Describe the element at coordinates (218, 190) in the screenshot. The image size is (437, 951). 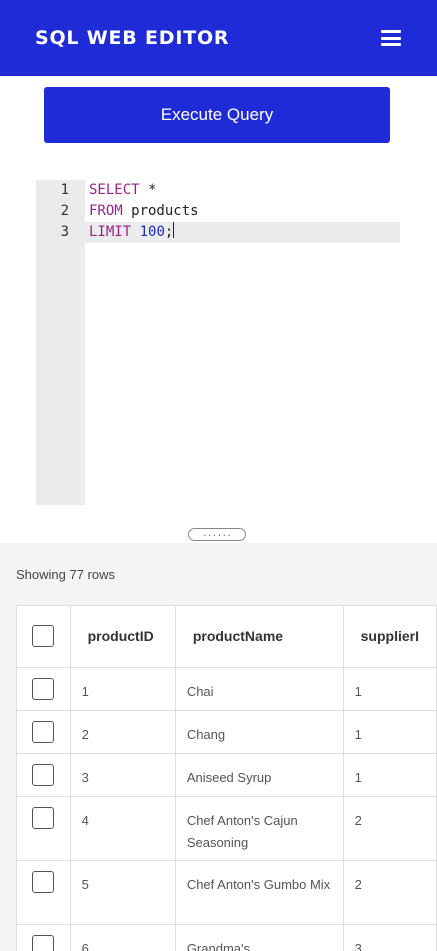
I see `code-line: 1 SELECT *` at that location.